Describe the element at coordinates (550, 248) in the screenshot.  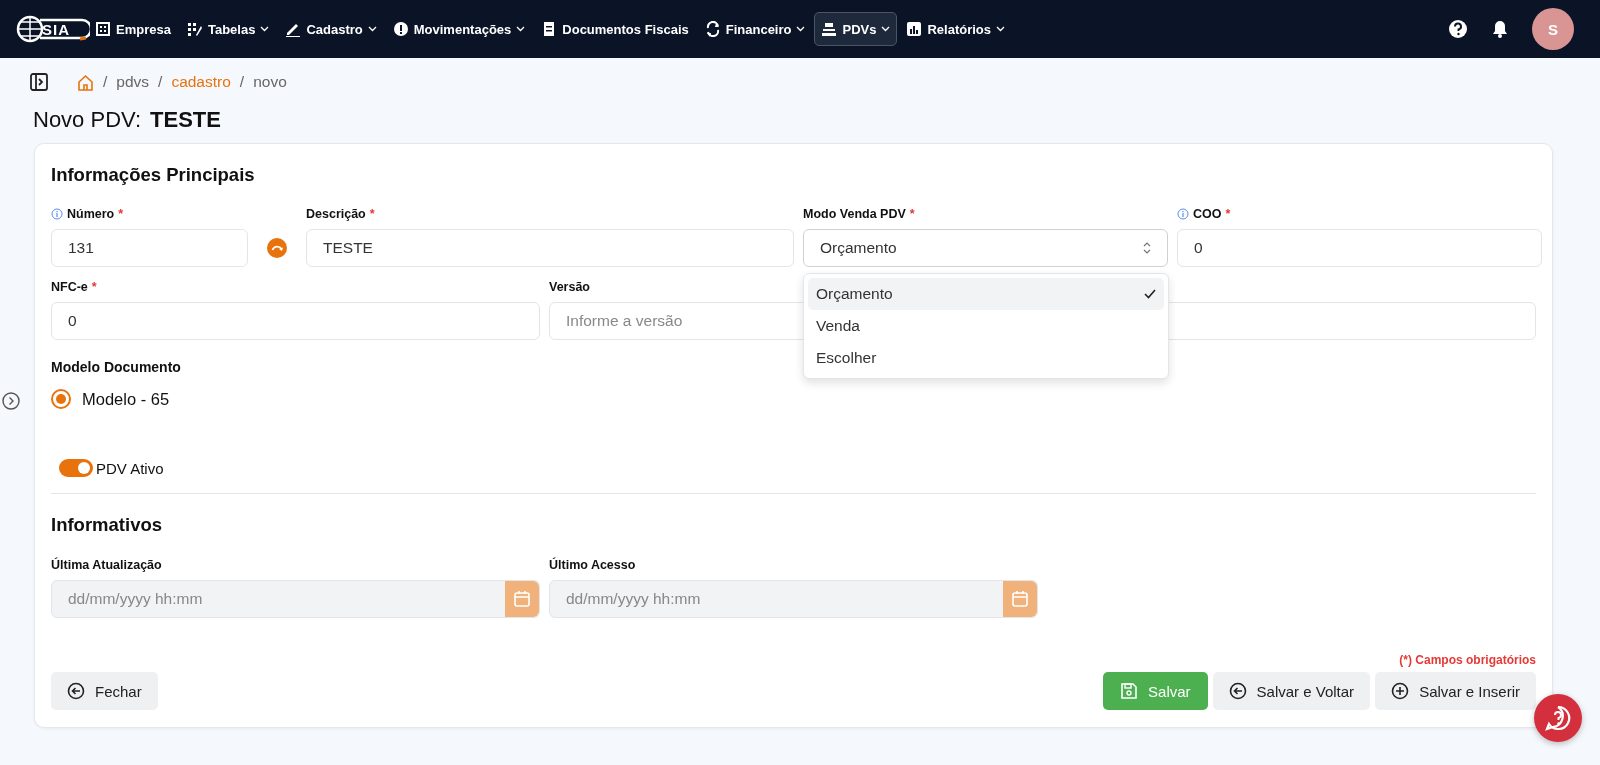
I see `text-field: TESTE` at that location.